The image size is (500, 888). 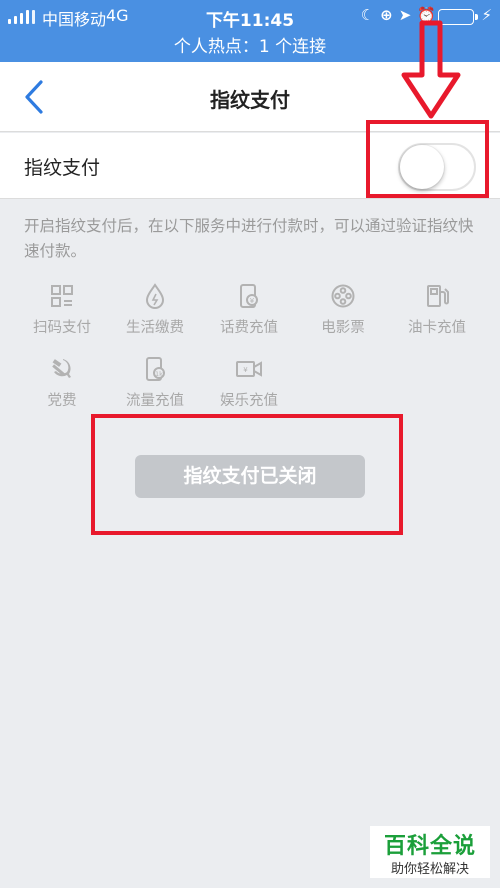 What do you see at coordinates (62, 383) in the screenshot?
I see `service-party-fee: 党费` at bounding box center [62, 383].